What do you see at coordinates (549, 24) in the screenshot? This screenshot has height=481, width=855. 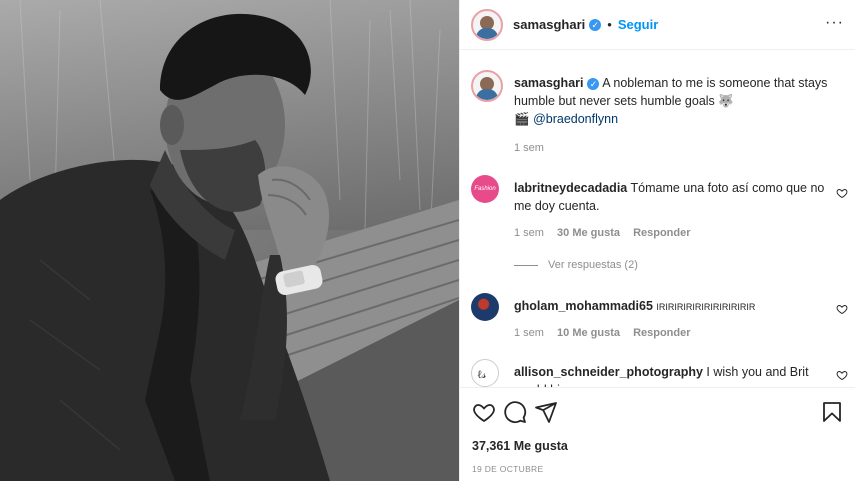 I see `author-username: samasghari` at bounding box center [549, 24].